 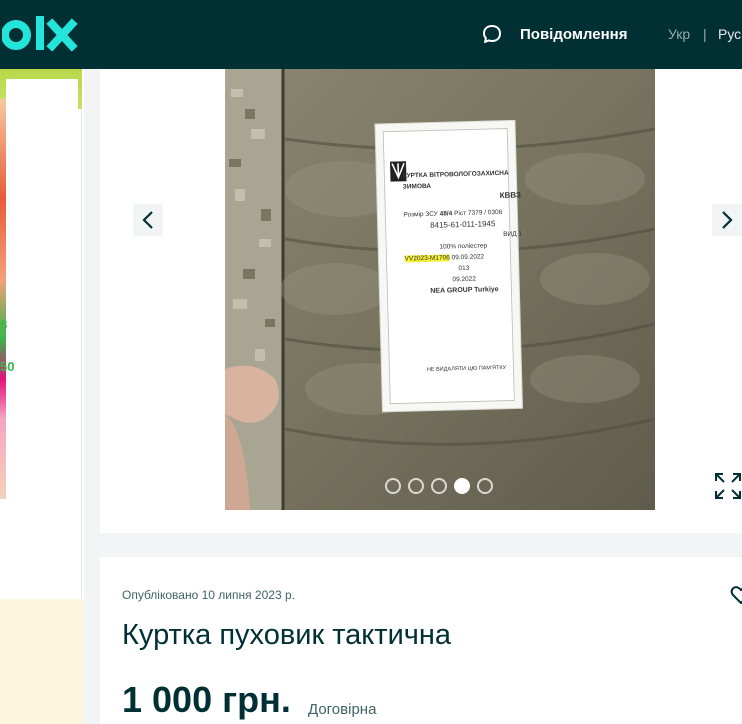 I want to click on fullscreen-icon, so click(x=727, y=486).